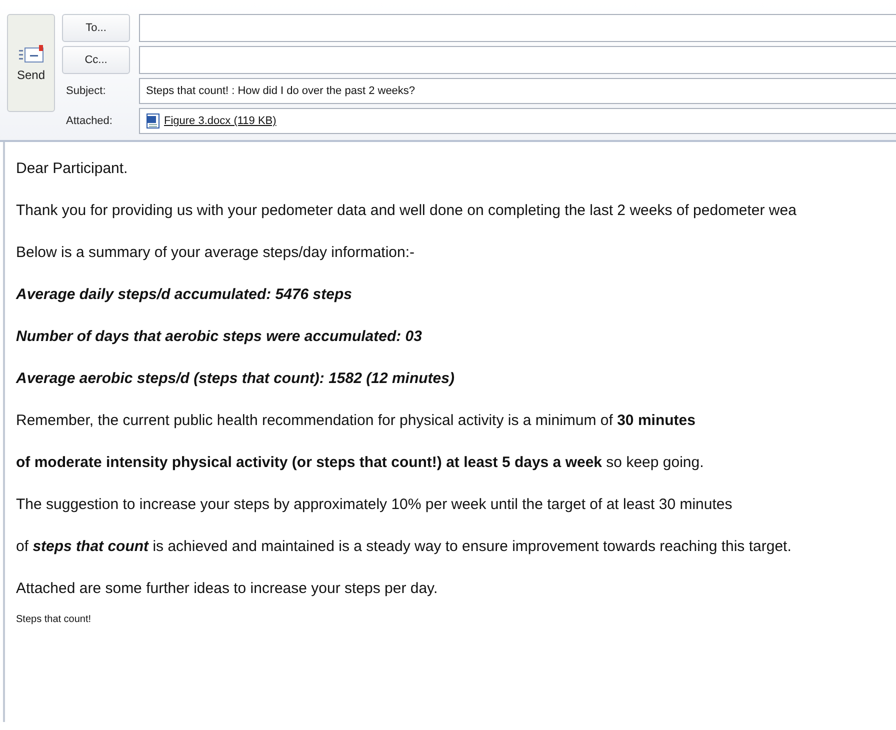 The width and height of the screenshot is (896, 730). Describe the element at coordinates (86, 91) in the screenshot. I see `subject-label: Subject:` at that location.